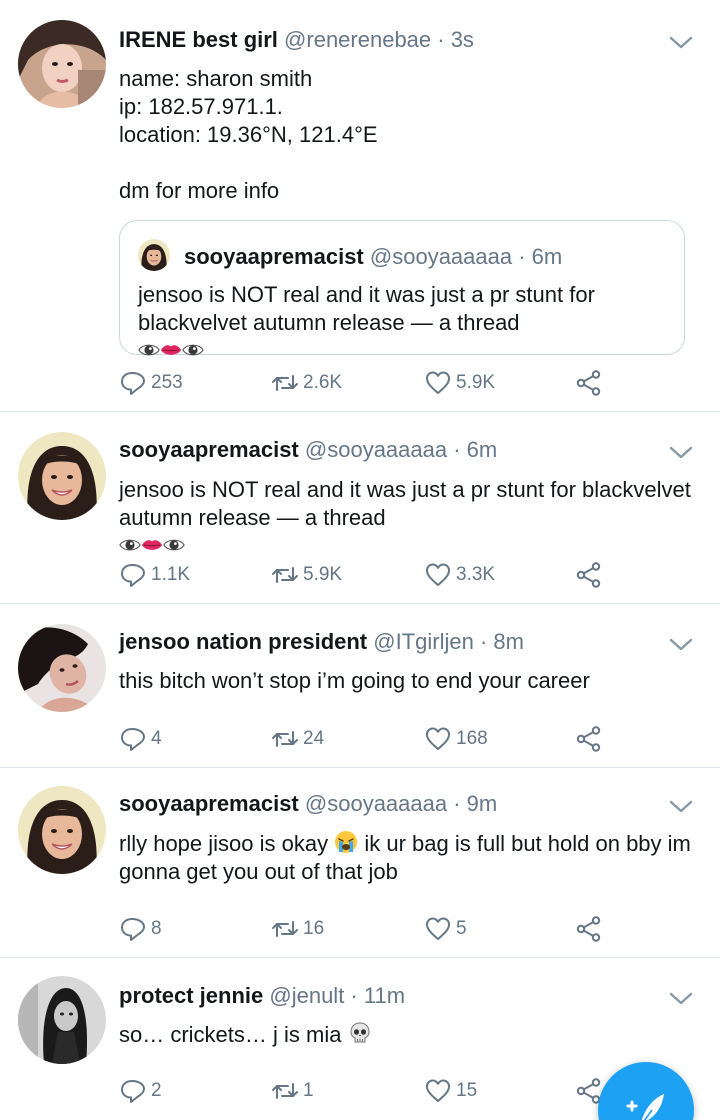 This screenshot has height=1120, width=720. I want to click on handle-and-time: @ITgirljen · 8m, so click(448, 641).